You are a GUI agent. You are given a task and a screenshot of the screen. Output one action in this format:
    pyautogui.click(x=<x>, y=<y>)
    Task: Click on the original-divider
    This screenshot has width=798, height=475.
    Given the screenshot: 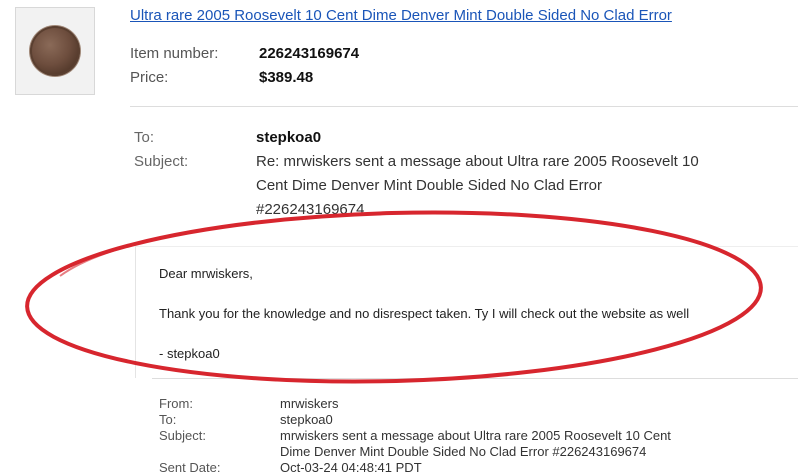 What is the action you would take?
    pyautogui.click(x=475, y=378)
    